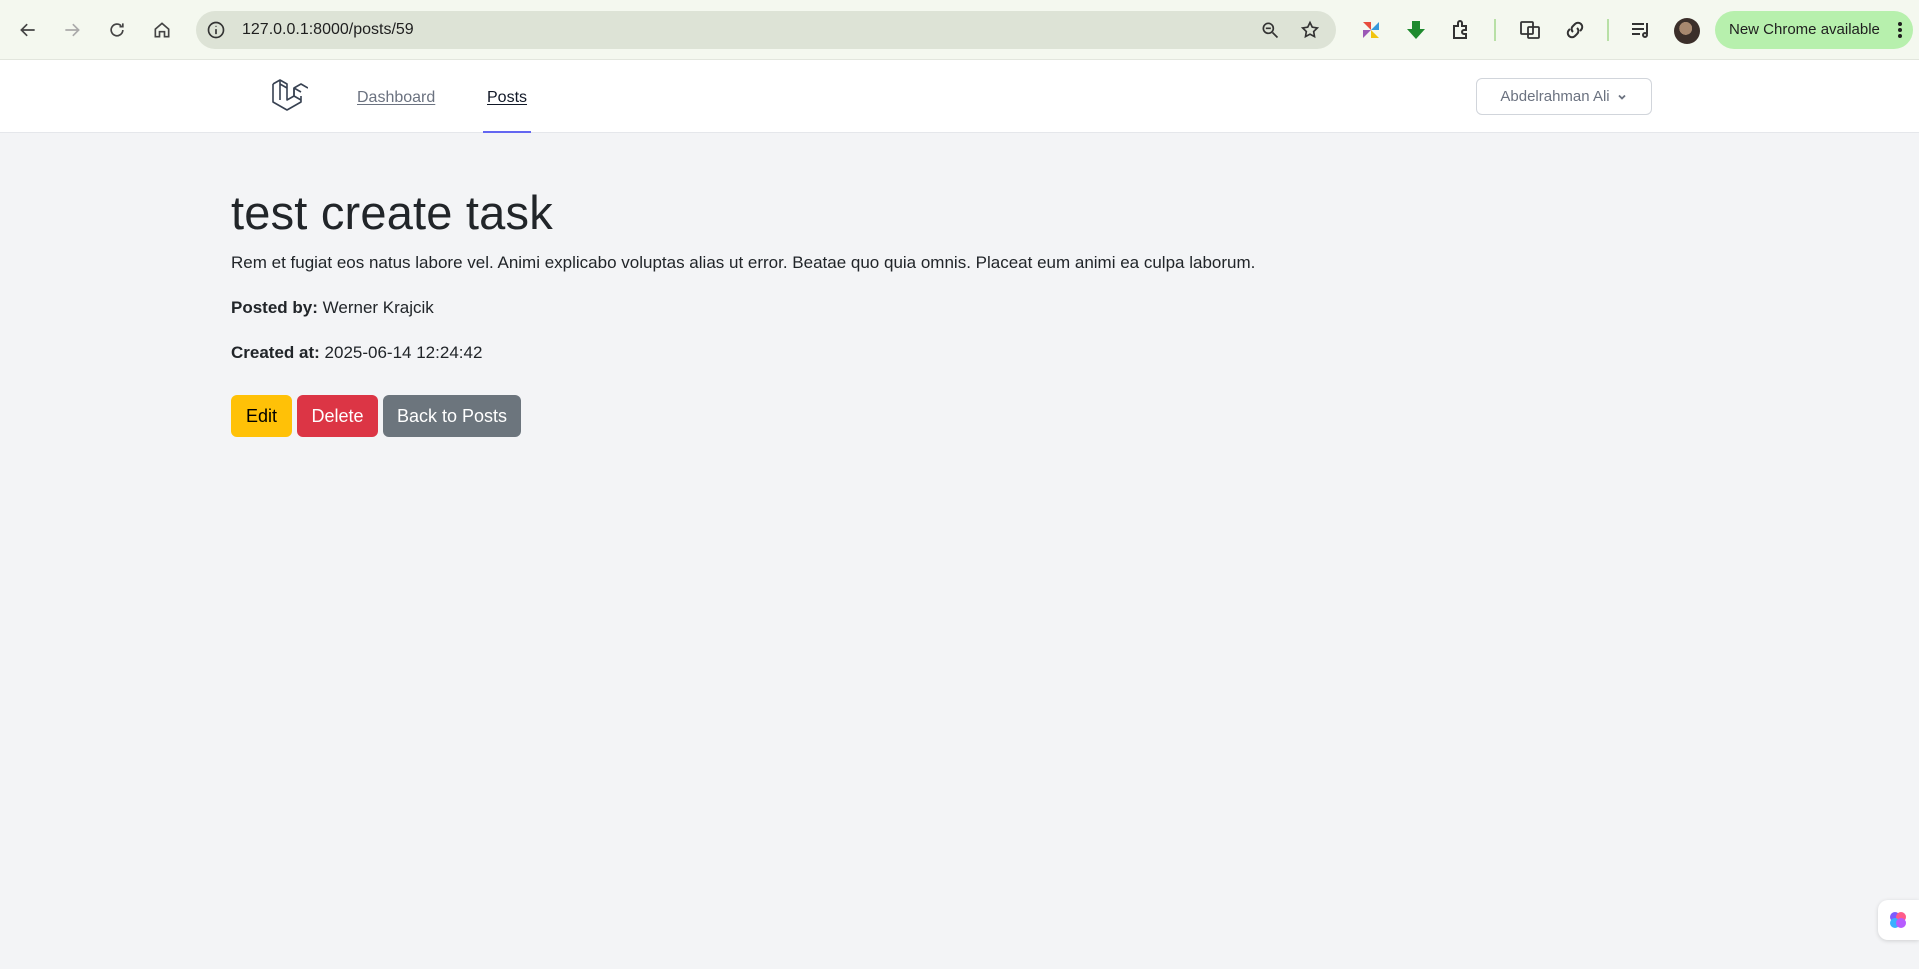 Image resolution: width=1919 pixels, height=969 pixels. I want to click on url-text: 127.0.0.1:8000/posts/59, so click(328, 30).